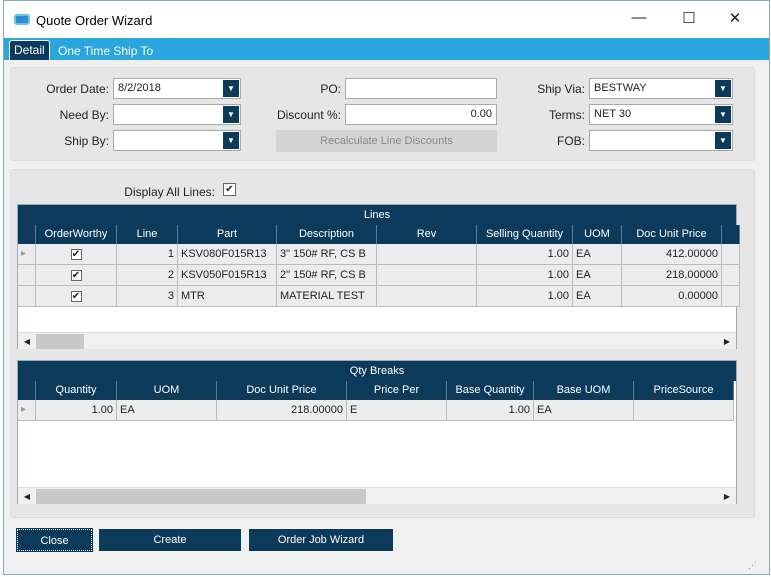 This screenshot has width=771, height=577. I want to click on order-date-label: Order Date:, so click(77, 89).